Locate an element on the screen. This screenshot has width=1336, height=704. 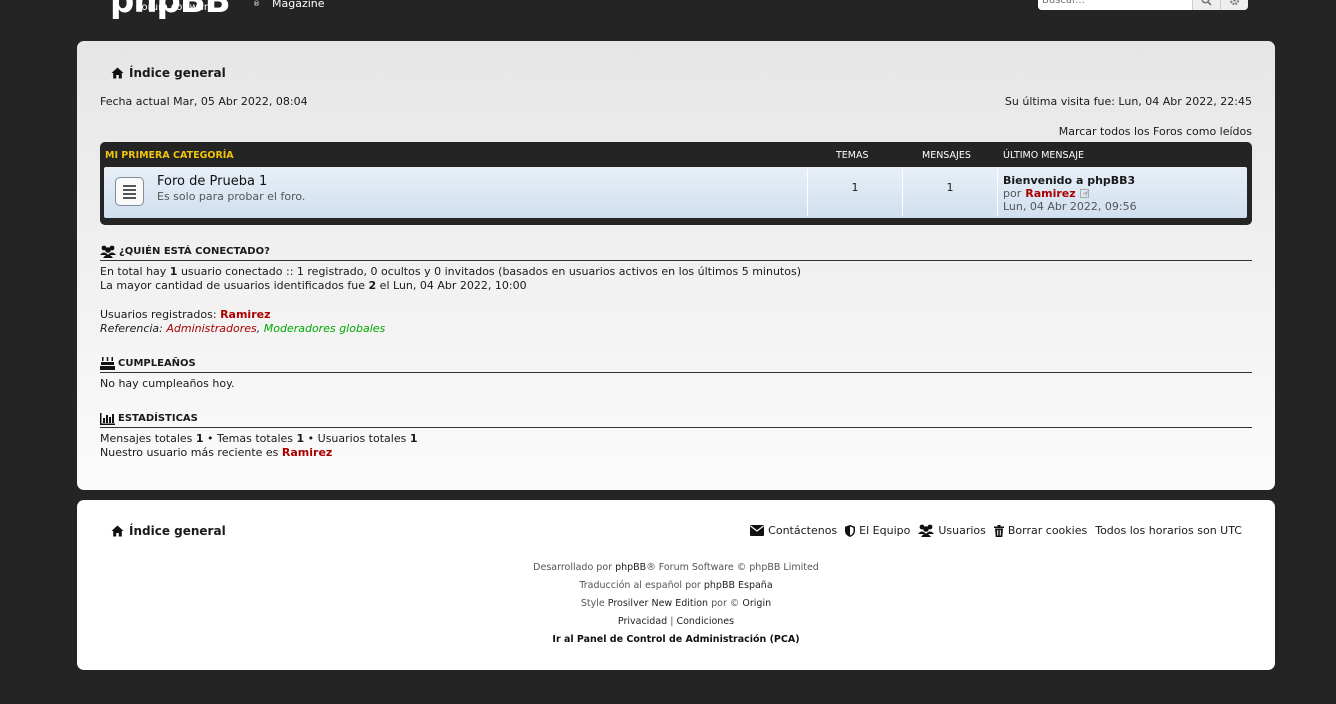
phpbb-espana-link: phpBB España is located at coordinates (738, 585).